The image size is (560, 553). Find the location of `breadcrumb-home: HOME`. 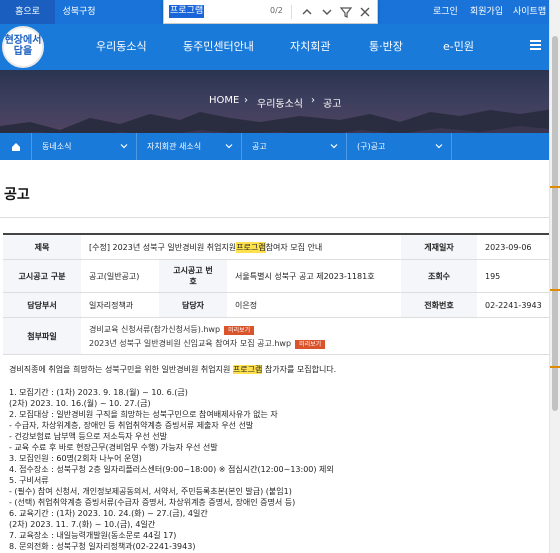

breadcrumb-home: HOME is located at coordinates (224, 100).